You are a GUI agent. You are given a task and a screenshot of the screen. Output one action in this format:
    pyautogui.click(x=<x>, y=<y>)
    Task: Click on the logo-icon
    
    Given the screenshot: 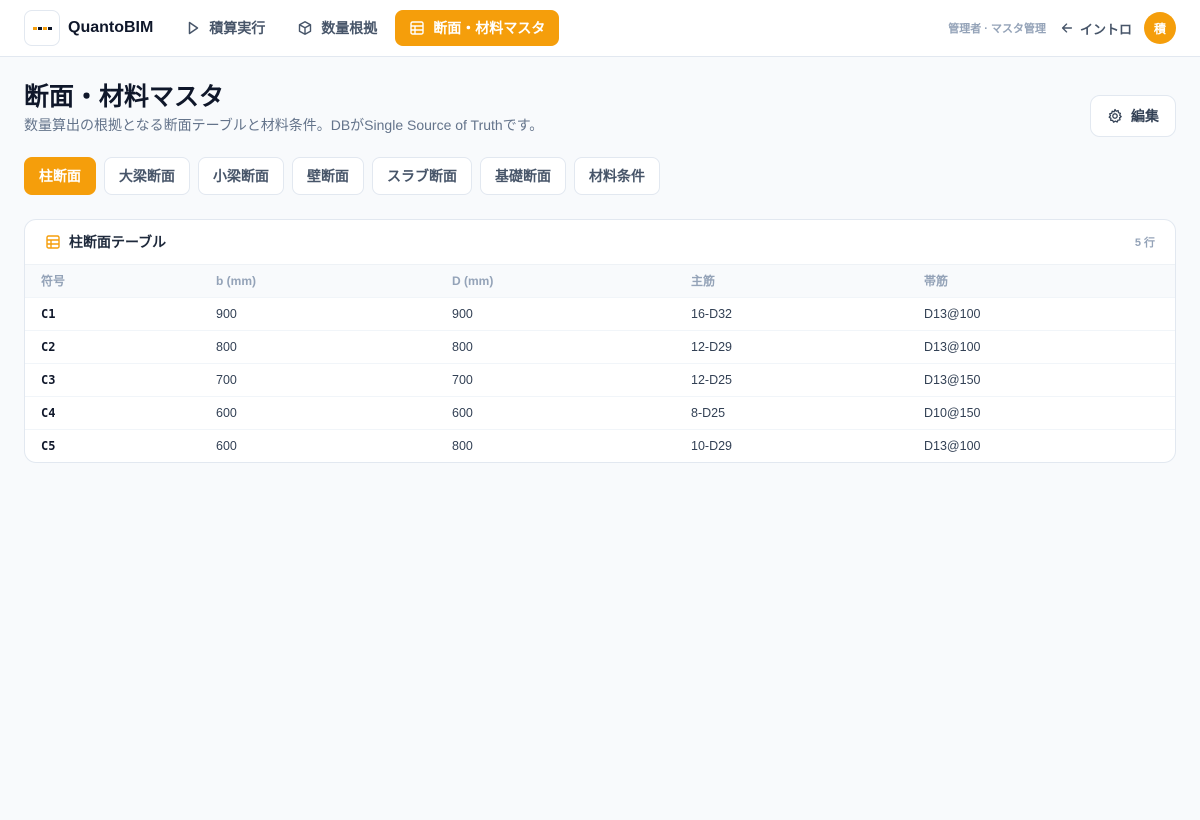 What is the action you would take?
    pyautogui.click(x=42, y=28)
    